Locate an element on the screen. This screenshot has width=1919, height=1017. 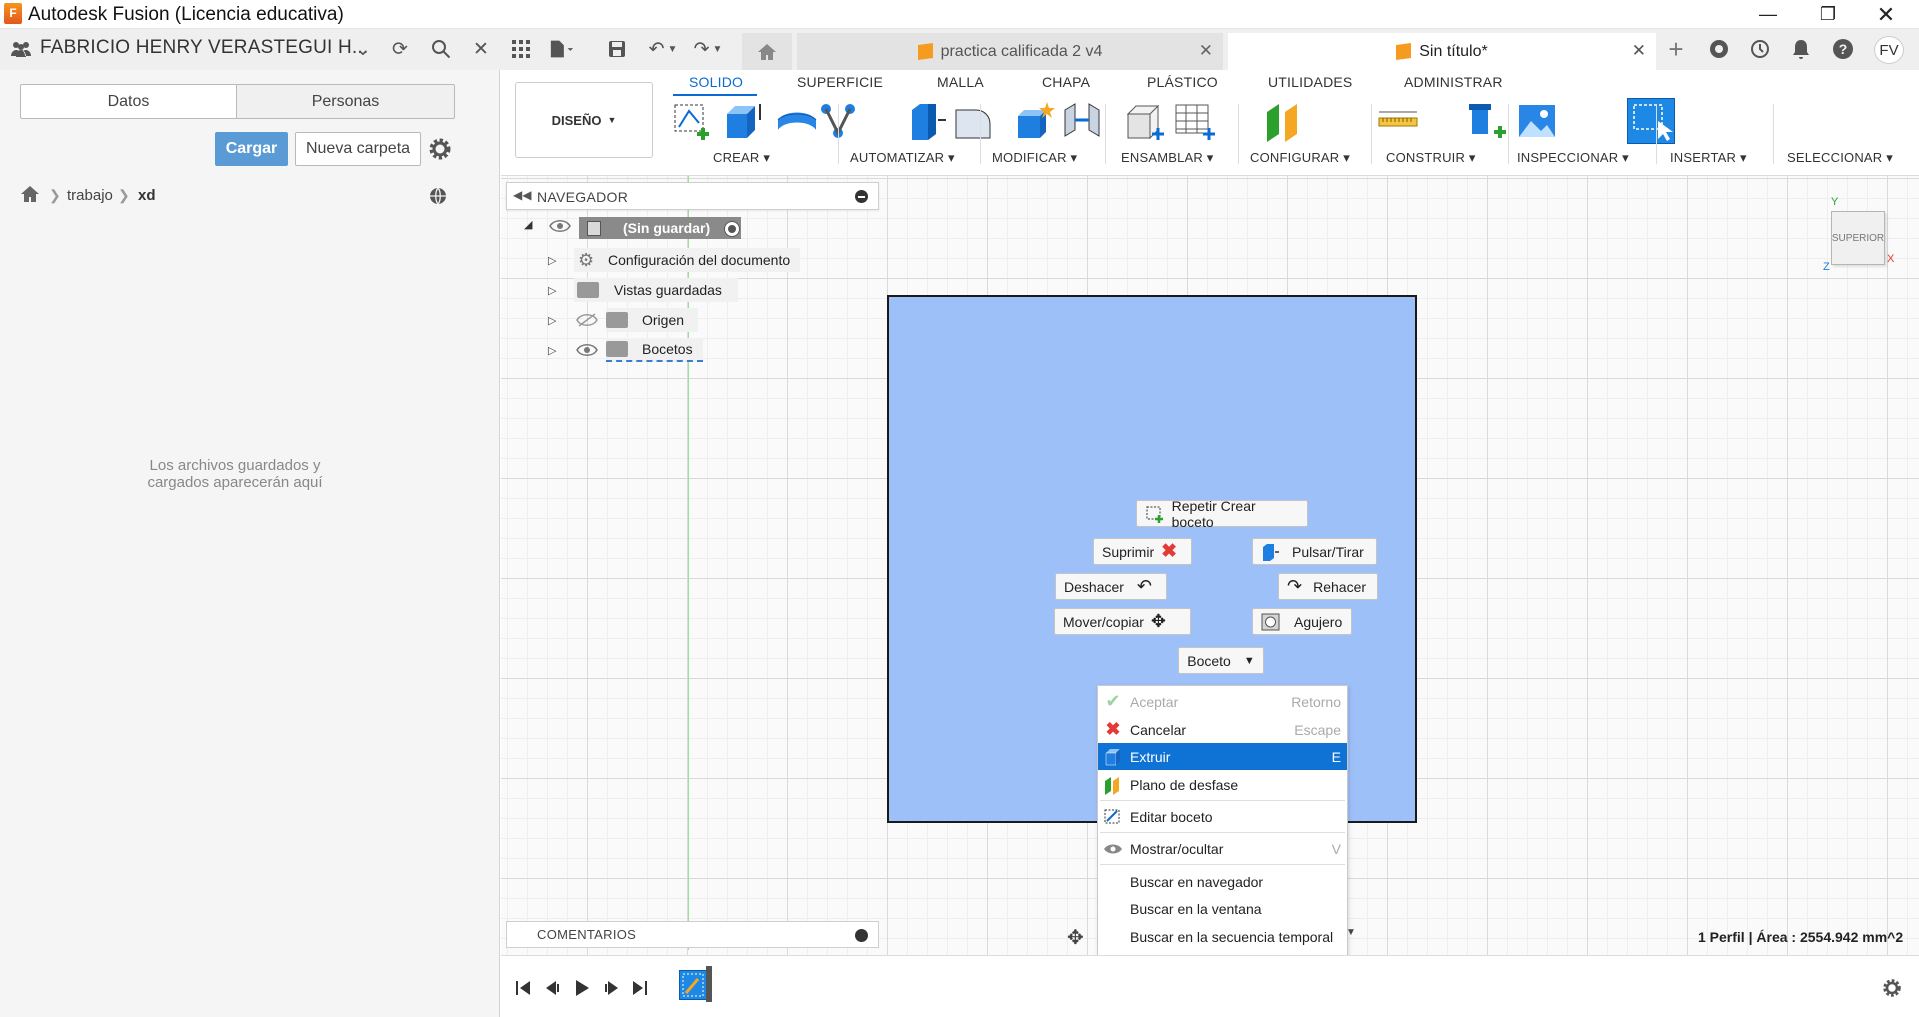
insert-image-icon is located at coordinates (1537, 121).